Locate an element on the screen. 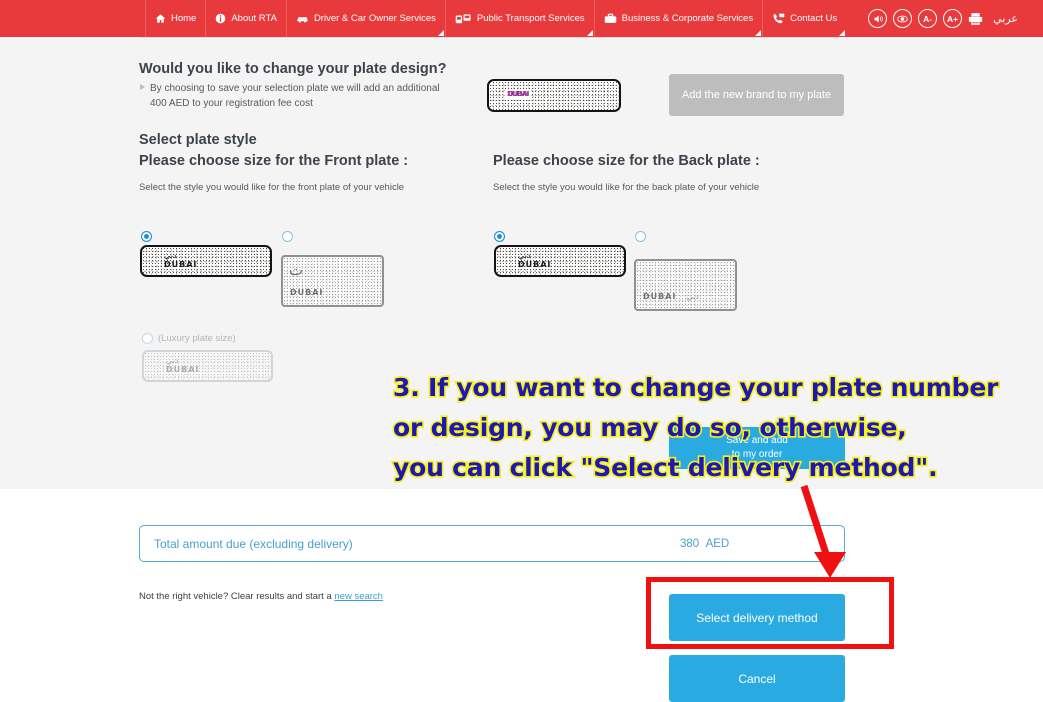 This screenshot has width=1043, height=702. back-square-plate-image: DUBAI دبي is located at coordinates (685, 285).